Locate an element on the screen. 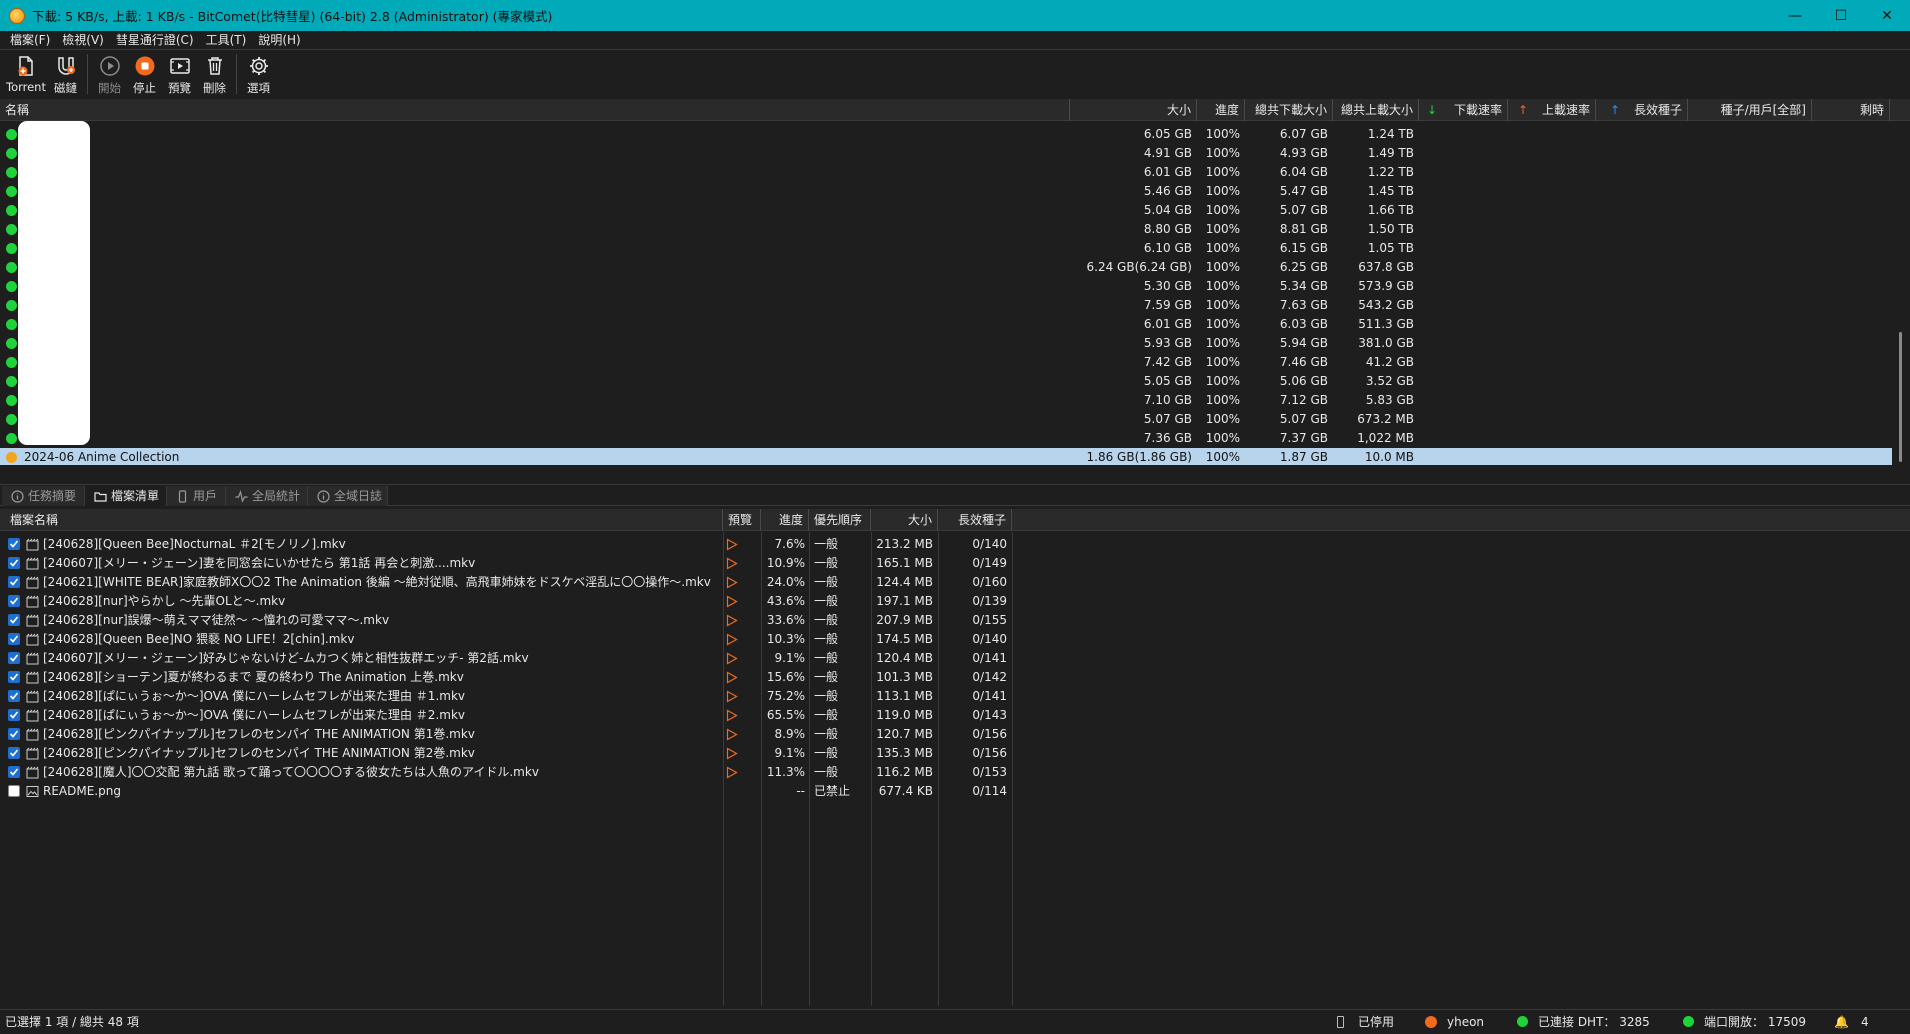 This screenshot has height=1034, width=1910. task-list-scrollbar is located at coordinates (1900, 293).